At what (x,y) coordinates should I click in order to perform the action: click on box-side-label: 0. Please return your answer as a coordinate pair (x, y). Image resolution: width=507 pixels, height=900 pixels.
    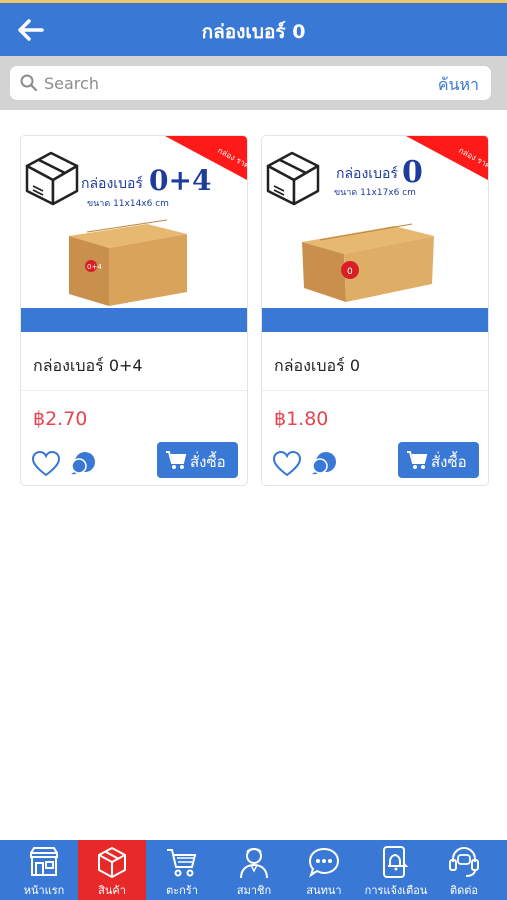
    Looking at the image, I should click on (350, 272).